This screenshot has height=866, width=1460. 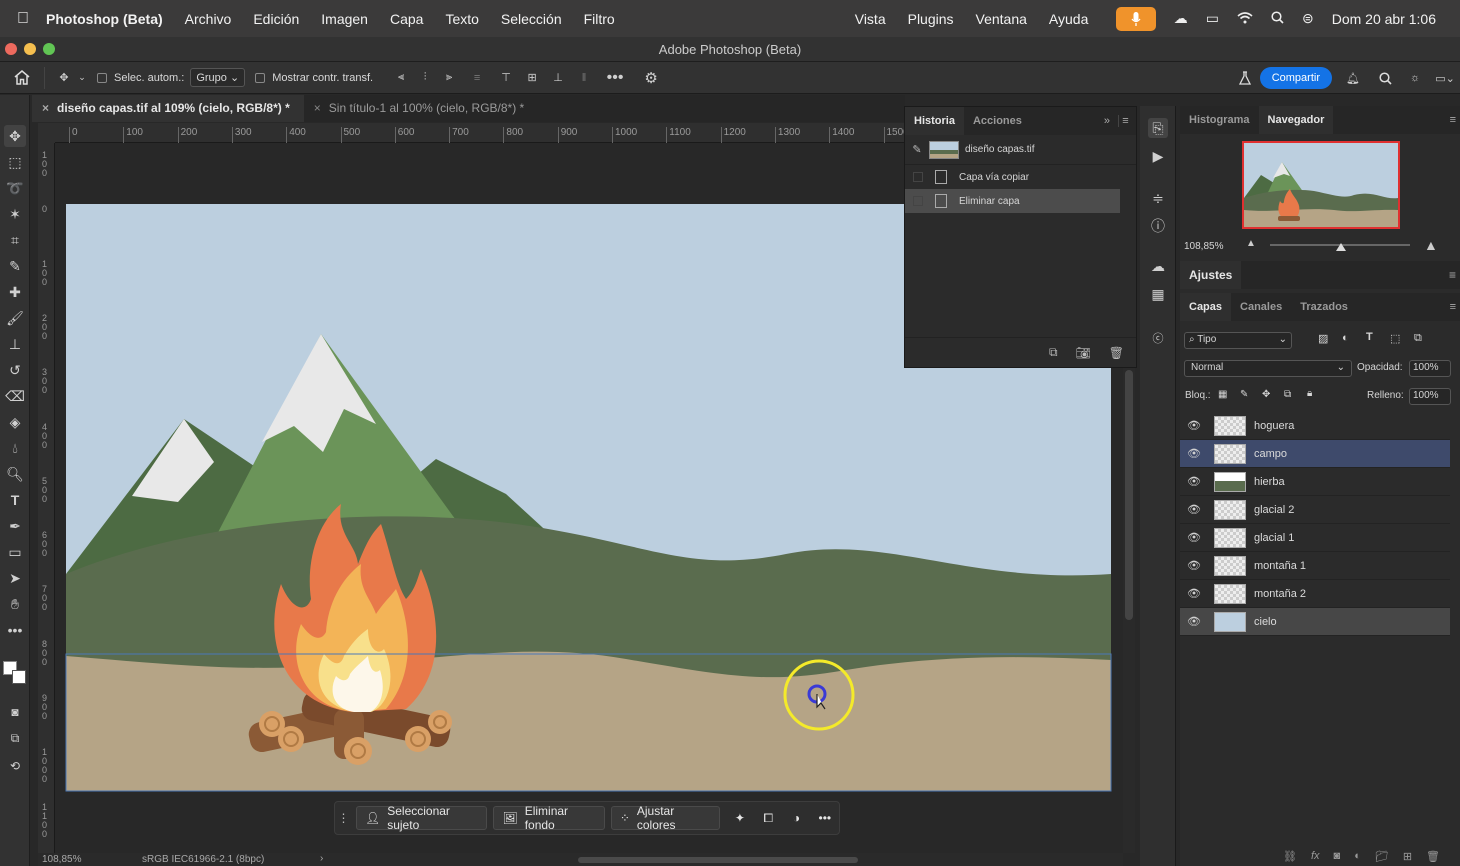 What do you see at coordinates (665, 818) in the screenshot?
I see `adjust-colors-button: ⁘ Ajustar colores` at bounding box center [665, 818].